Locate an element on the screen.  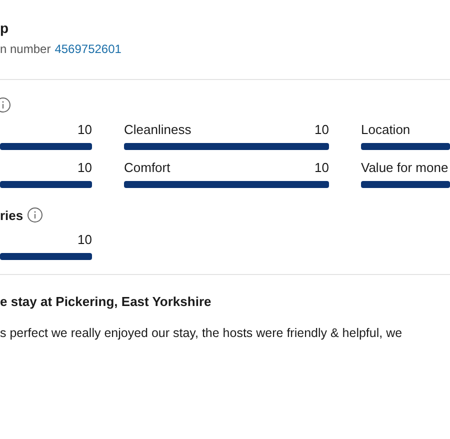
info-icon is located at coordinates (35, 215).